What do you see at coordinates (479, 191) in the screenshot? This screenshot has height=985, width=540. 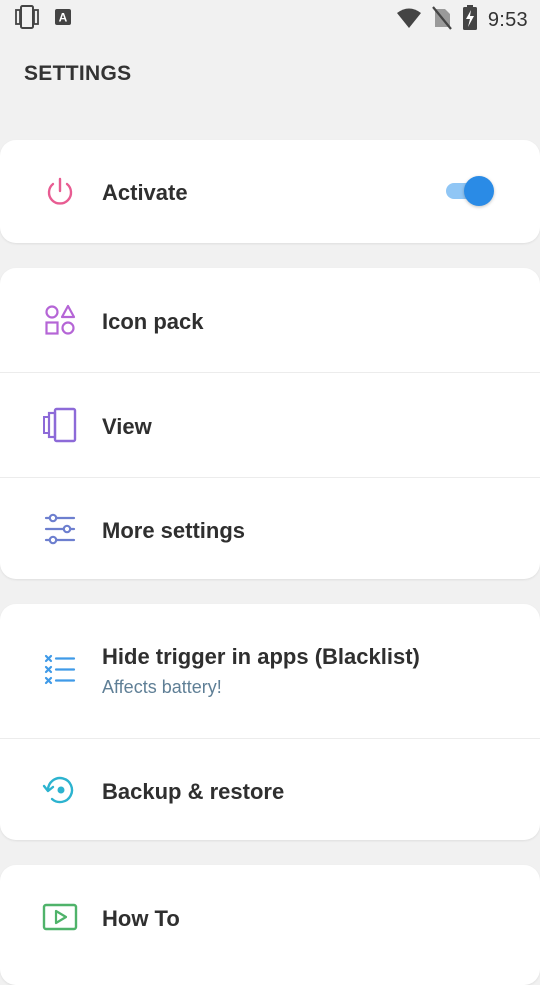 I see `toggle-thumb` at bounding box center [479, 191].